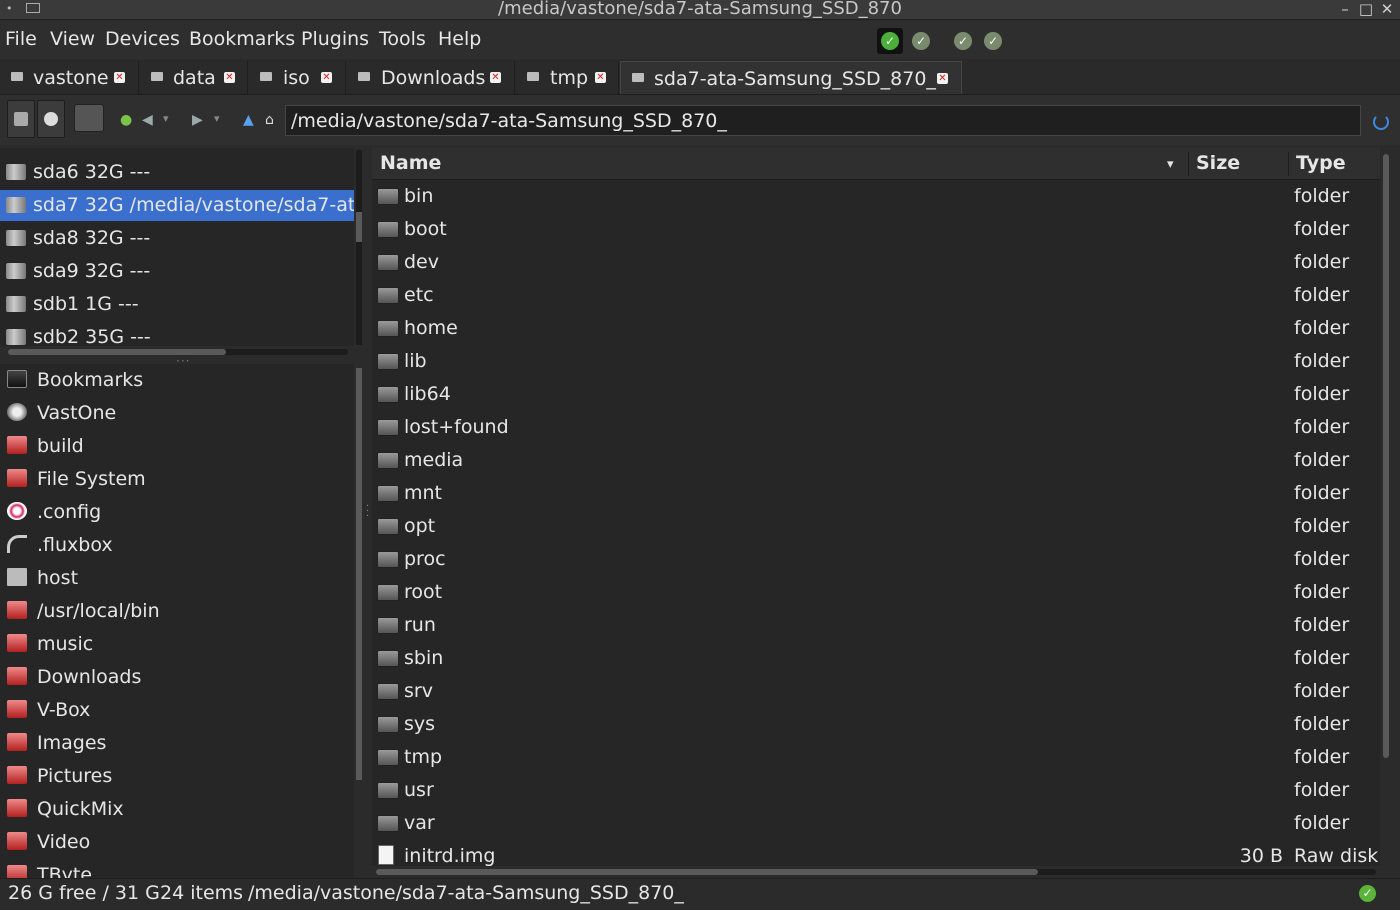 This screenshot has height=910, width=1400. Describe the element at coordinates (963, 41) in the screenshot. I see `plugin-check-button-3: ✓` at that location.